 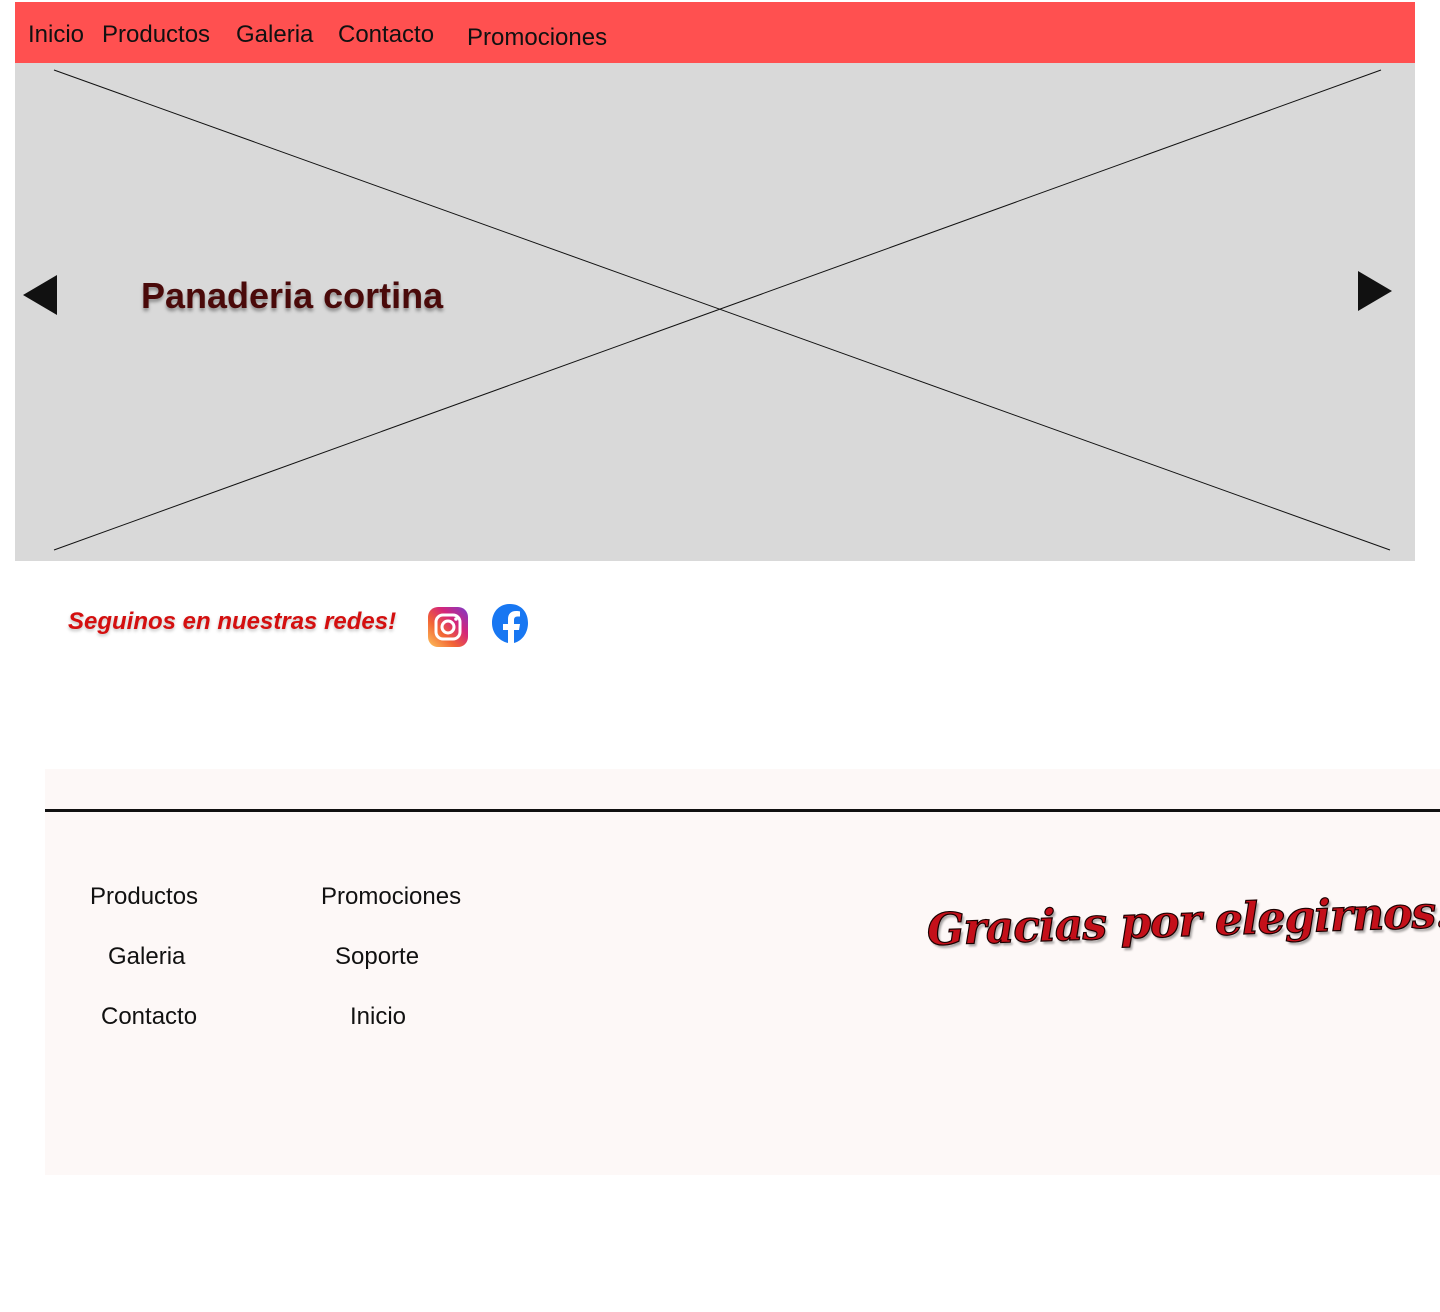 I want to click on nav-link-inicio: Inicio, so click(x=56, y=35).